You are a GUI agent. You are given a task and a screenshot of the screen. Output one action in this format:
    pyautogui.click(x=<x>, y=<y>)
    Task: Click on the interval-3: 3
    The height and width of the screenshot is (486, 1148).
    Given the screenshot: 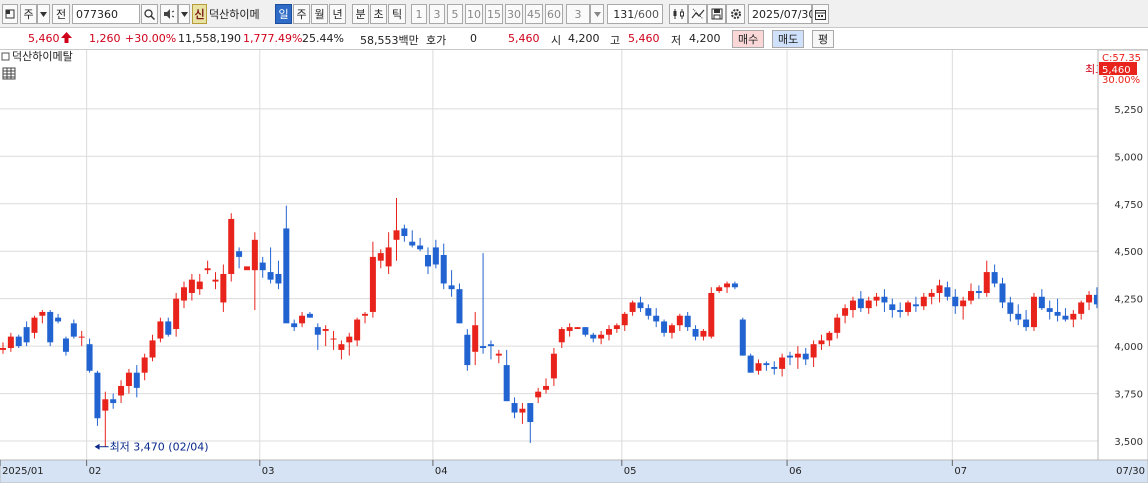 What is the action you would take?
    pyautogui.click(x=437, y=14)
    